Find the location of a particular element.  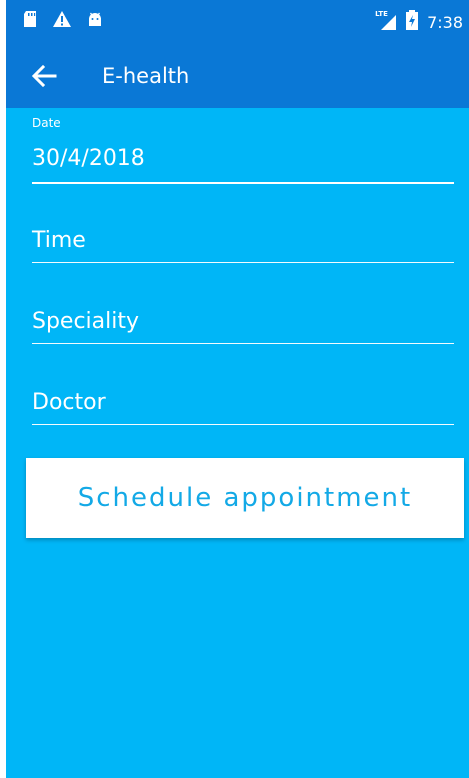

date-value: 30/4/2018 is located at coordinates (88, 158).